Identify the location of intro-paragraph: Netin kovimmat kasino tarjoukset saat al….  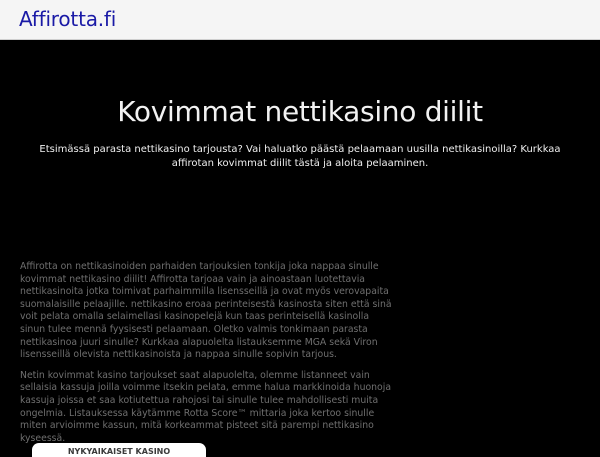
(206, 406).